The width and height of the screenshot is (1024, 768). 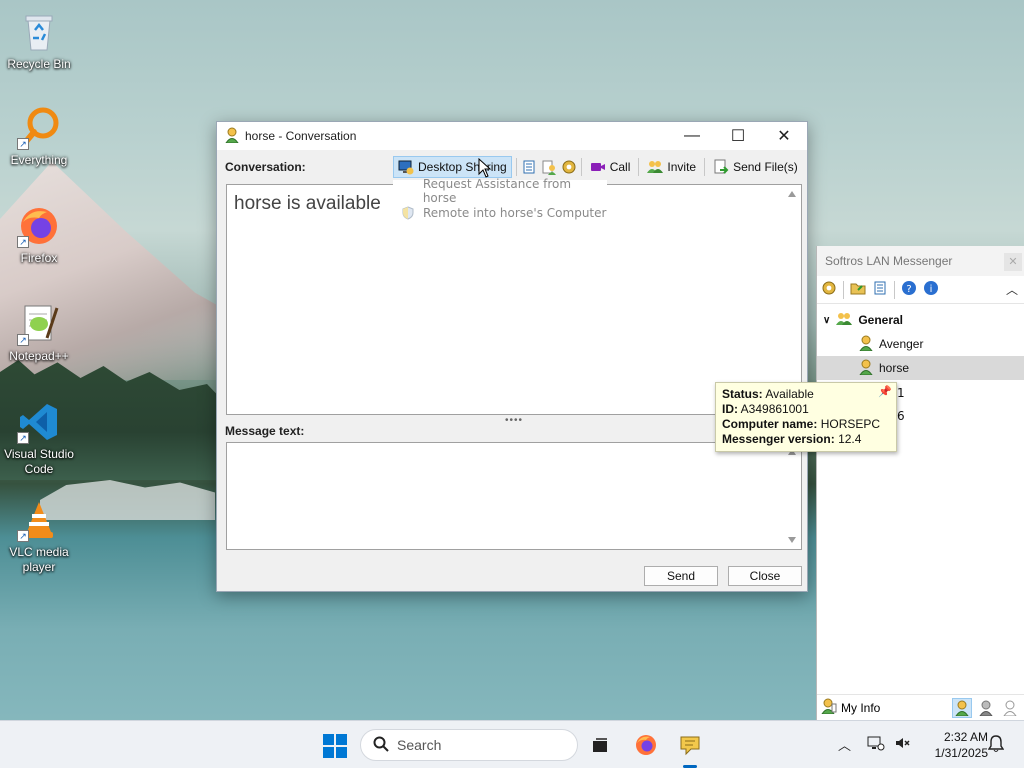 I want to click on invite-users-icon, so click(x=655, y=167).